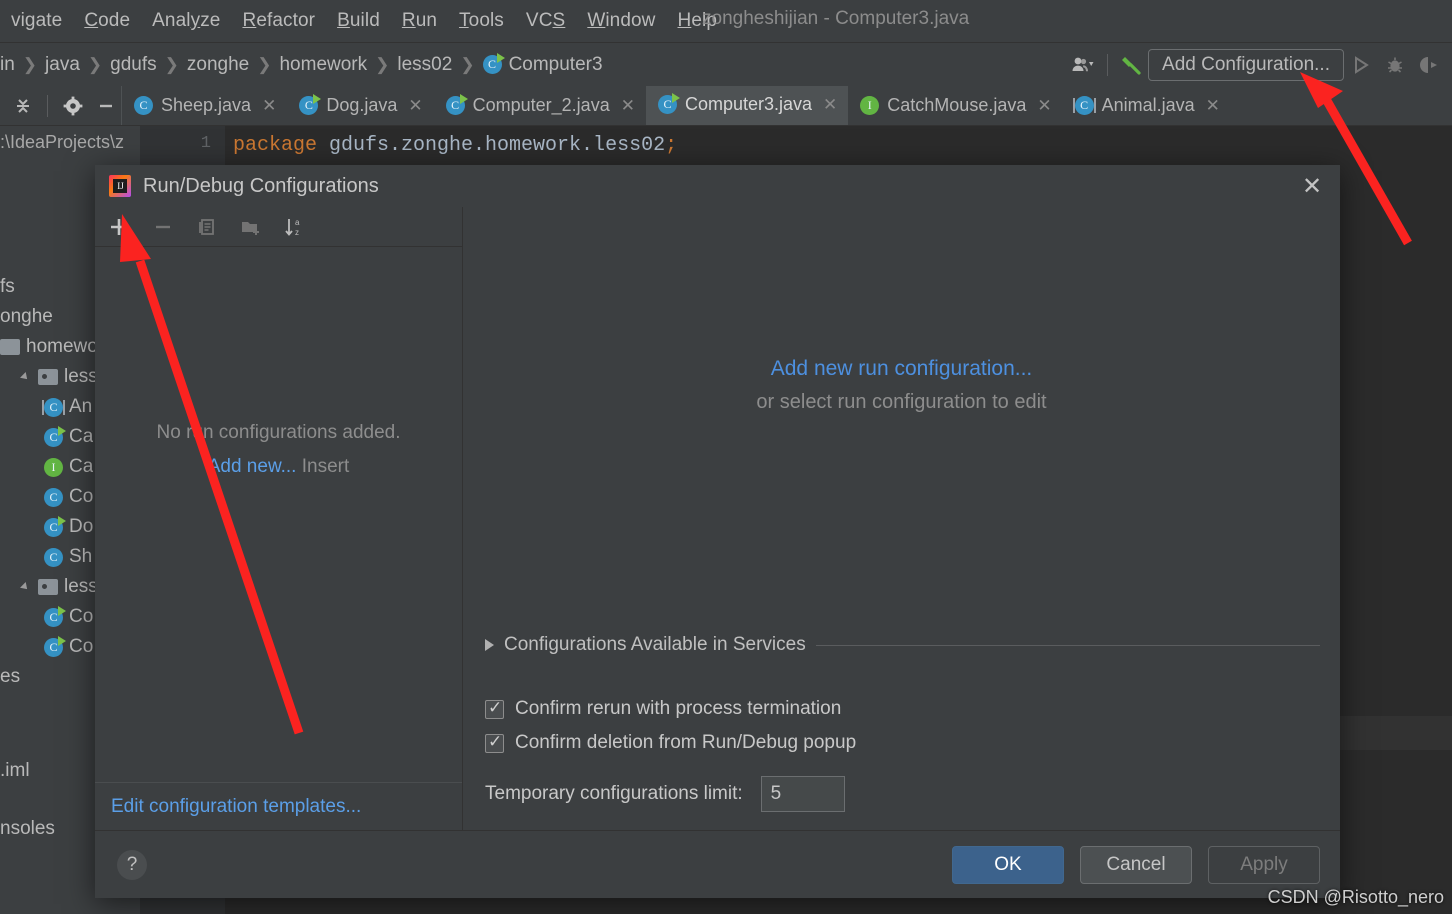 The width and height of the screenshot is (1452, 914). Describe the element at coordinates (186, 21) in the screenshot. I see `menu-item-analyze: Analyze` at that location.